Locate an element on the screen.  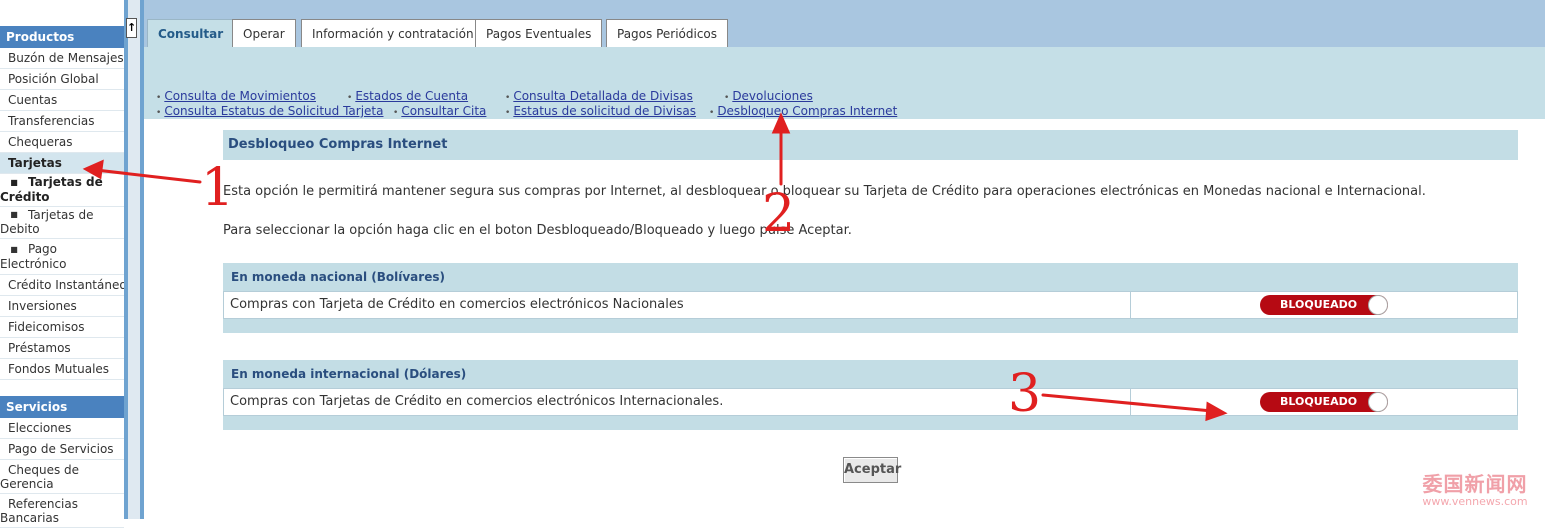
annotation-number-3: 3 is located at coordinates (1025, 394).